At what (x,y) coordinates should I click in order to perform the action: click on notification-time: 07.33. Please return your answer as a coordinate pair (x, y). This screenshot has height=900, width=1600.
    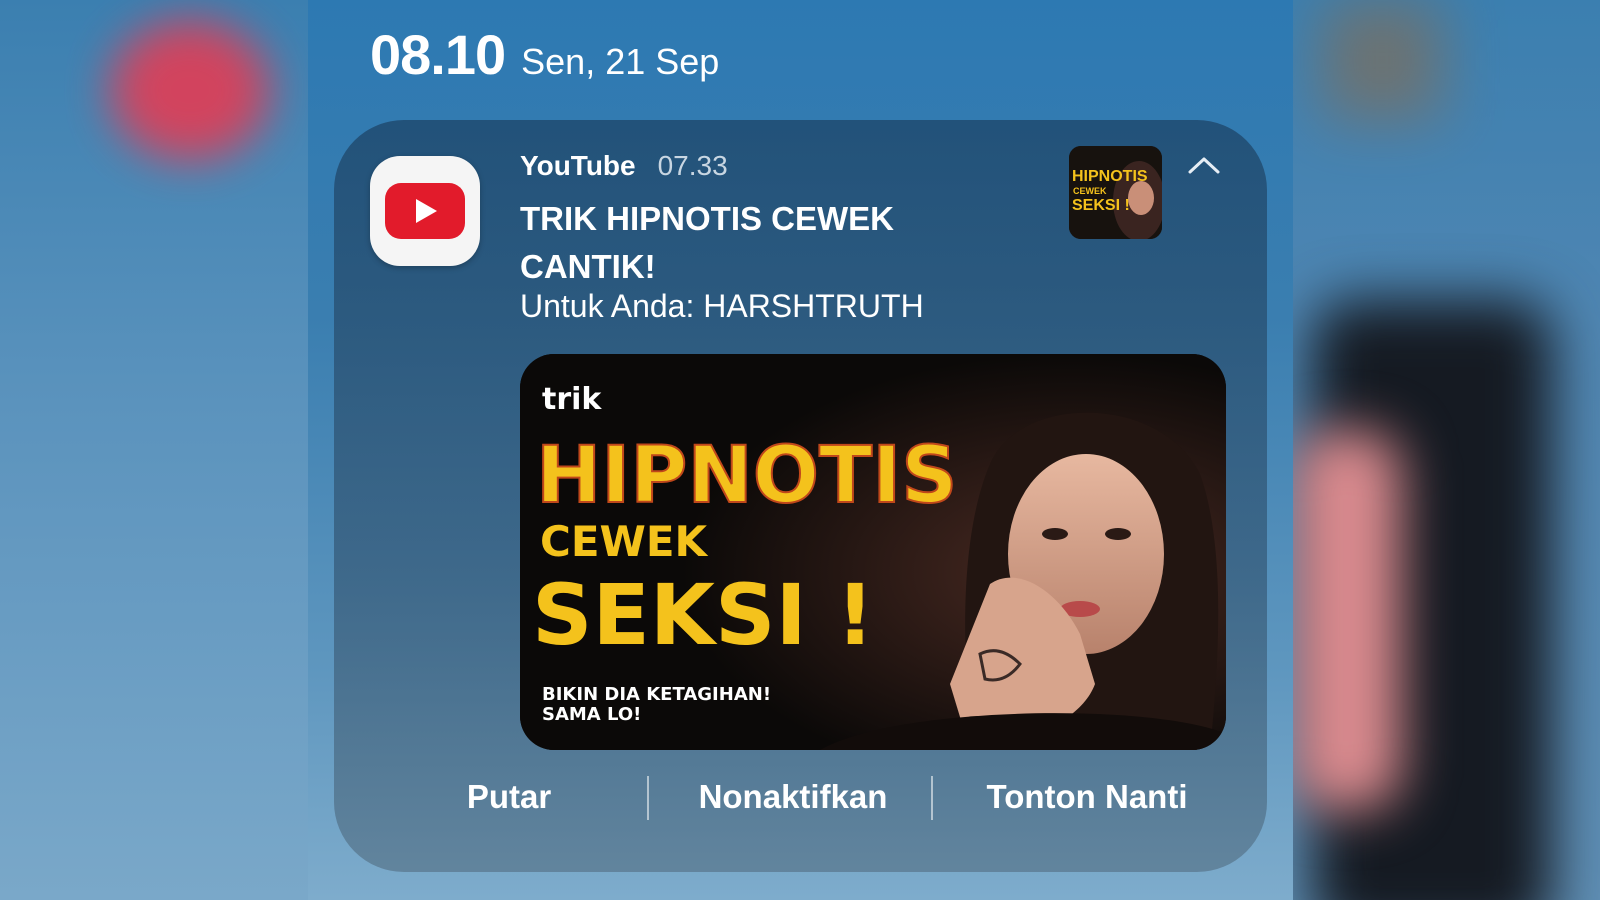
    Looking at the image, I should click on (692, 165).